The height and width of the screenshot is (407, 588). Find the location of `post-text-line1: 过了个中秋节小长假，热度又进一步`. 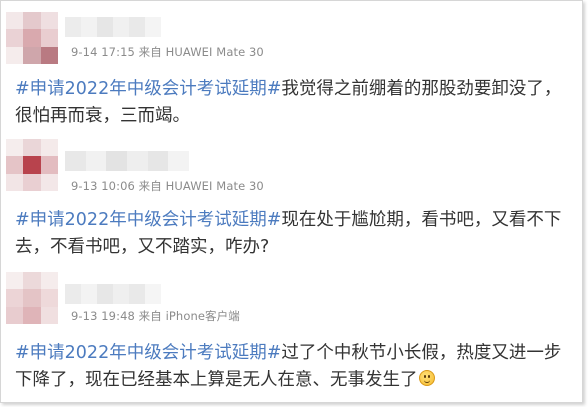

post-text-line1: 过了个中秋节小长假，热度又进一步 is located at coordinates (421, 353).